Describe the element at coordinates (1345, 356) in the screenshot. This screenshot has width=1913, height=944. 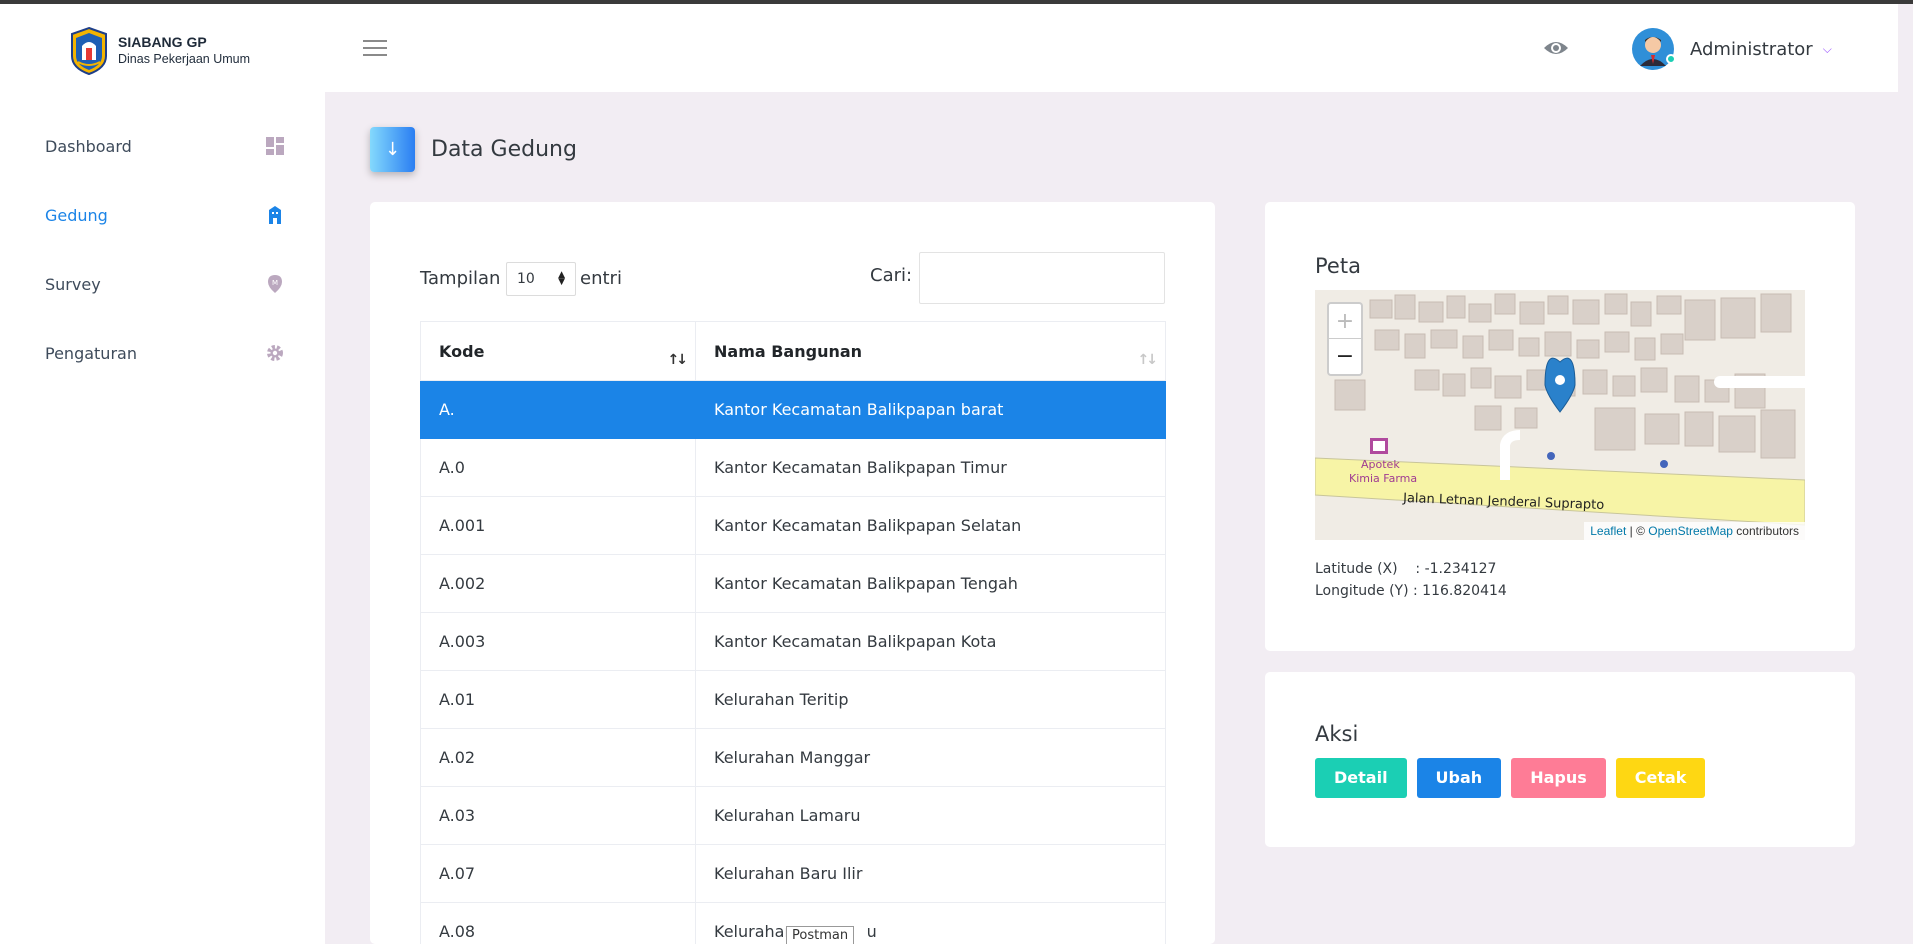
I see `zoom-out-button: −` at that location.